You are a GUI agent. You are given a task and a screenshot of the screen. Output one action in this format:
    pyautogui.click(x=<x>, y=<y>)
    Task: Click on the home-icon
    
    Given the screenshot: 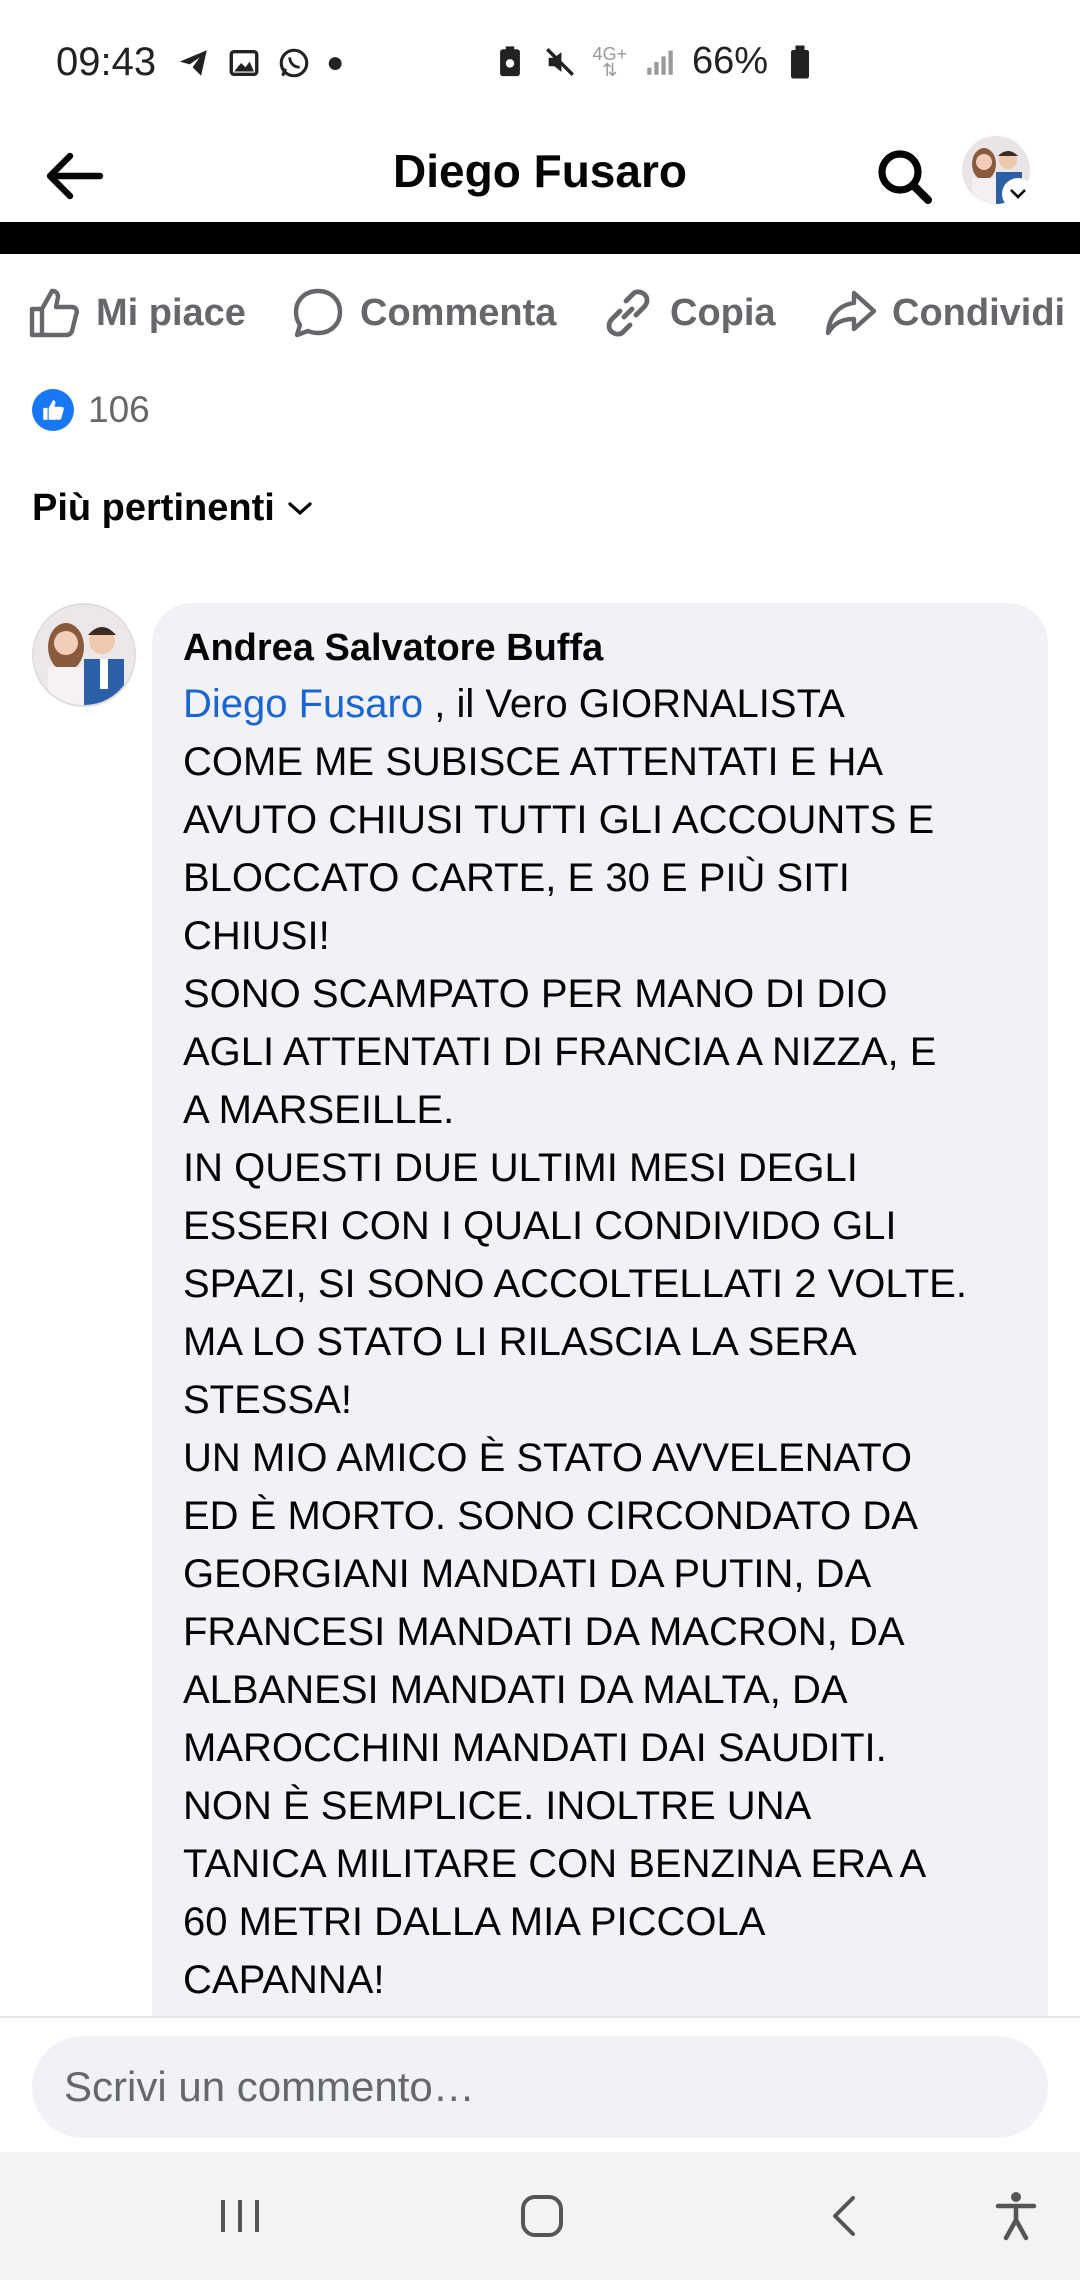 What is the action you would take?
    pyautogui.click(x=542, y=2216)
    